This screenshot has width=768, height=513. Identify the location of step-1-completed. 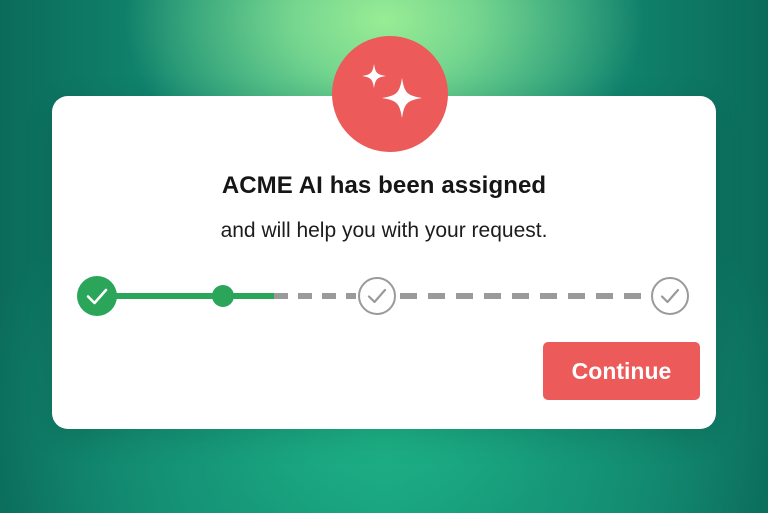
(97, 296).